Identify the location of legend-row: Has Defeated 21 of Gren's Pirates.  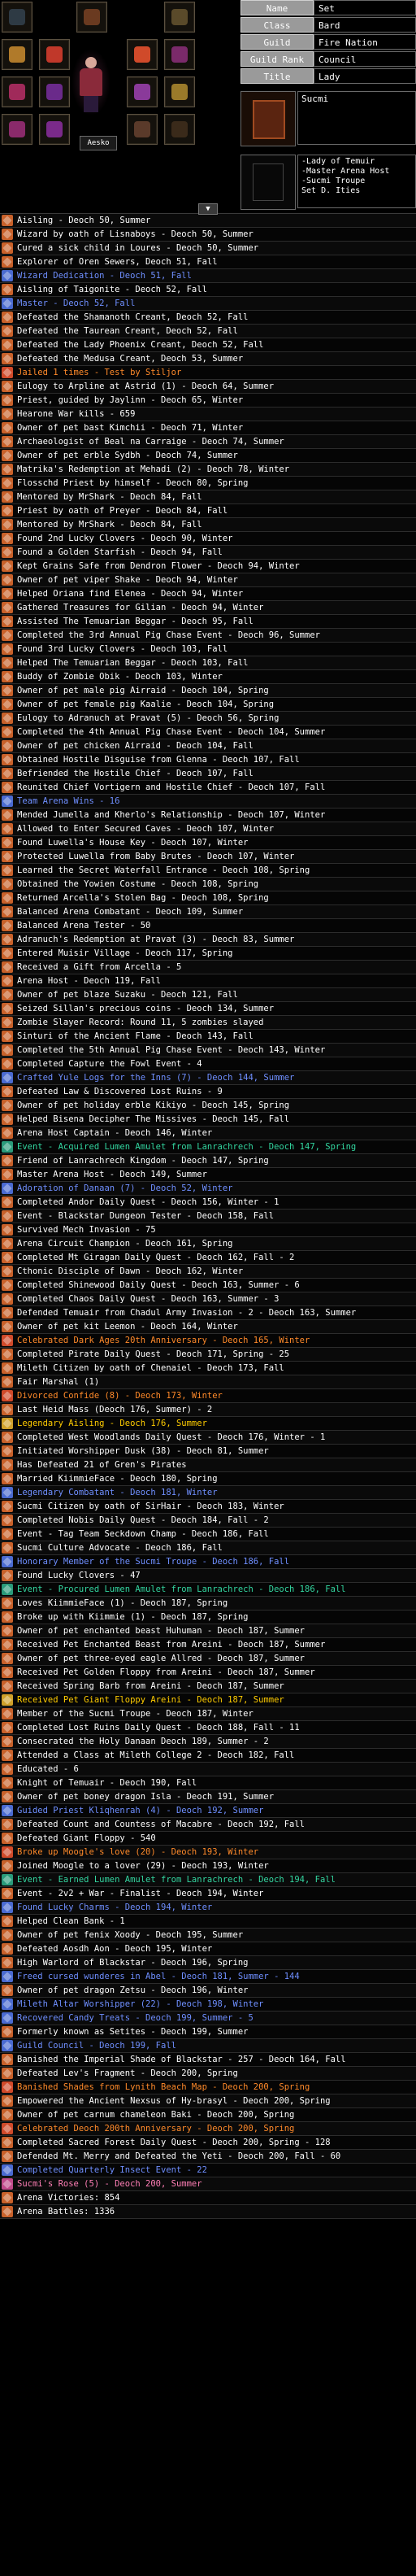
(208, 1465).